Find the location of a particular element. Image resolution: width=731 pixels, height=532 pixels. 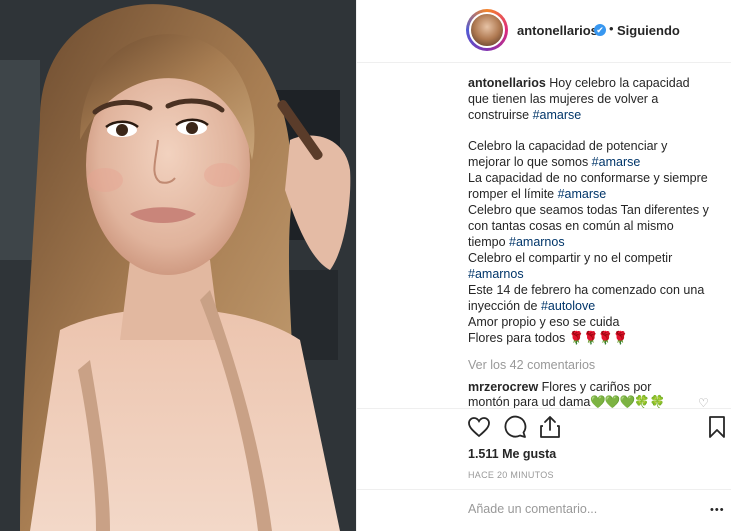

caption-text: construirse is located at coordinates (500, 115).